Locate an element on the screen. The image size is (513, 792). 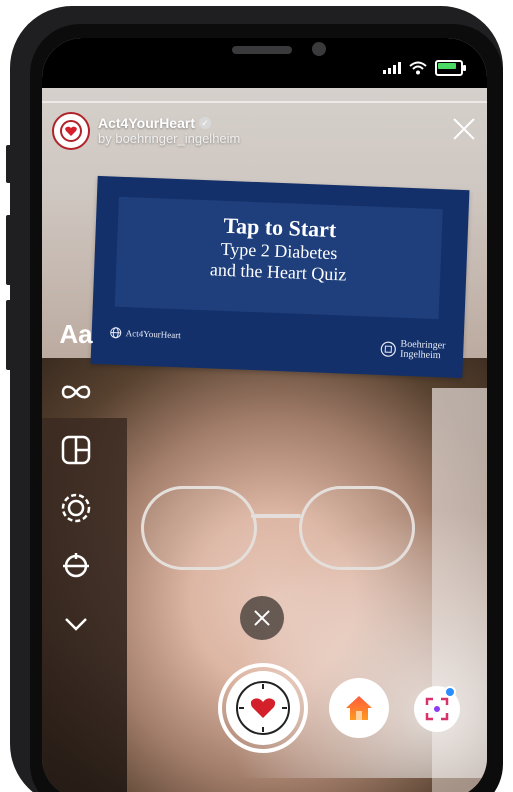
heart-clock-icon is located at coordinates (263, 708).